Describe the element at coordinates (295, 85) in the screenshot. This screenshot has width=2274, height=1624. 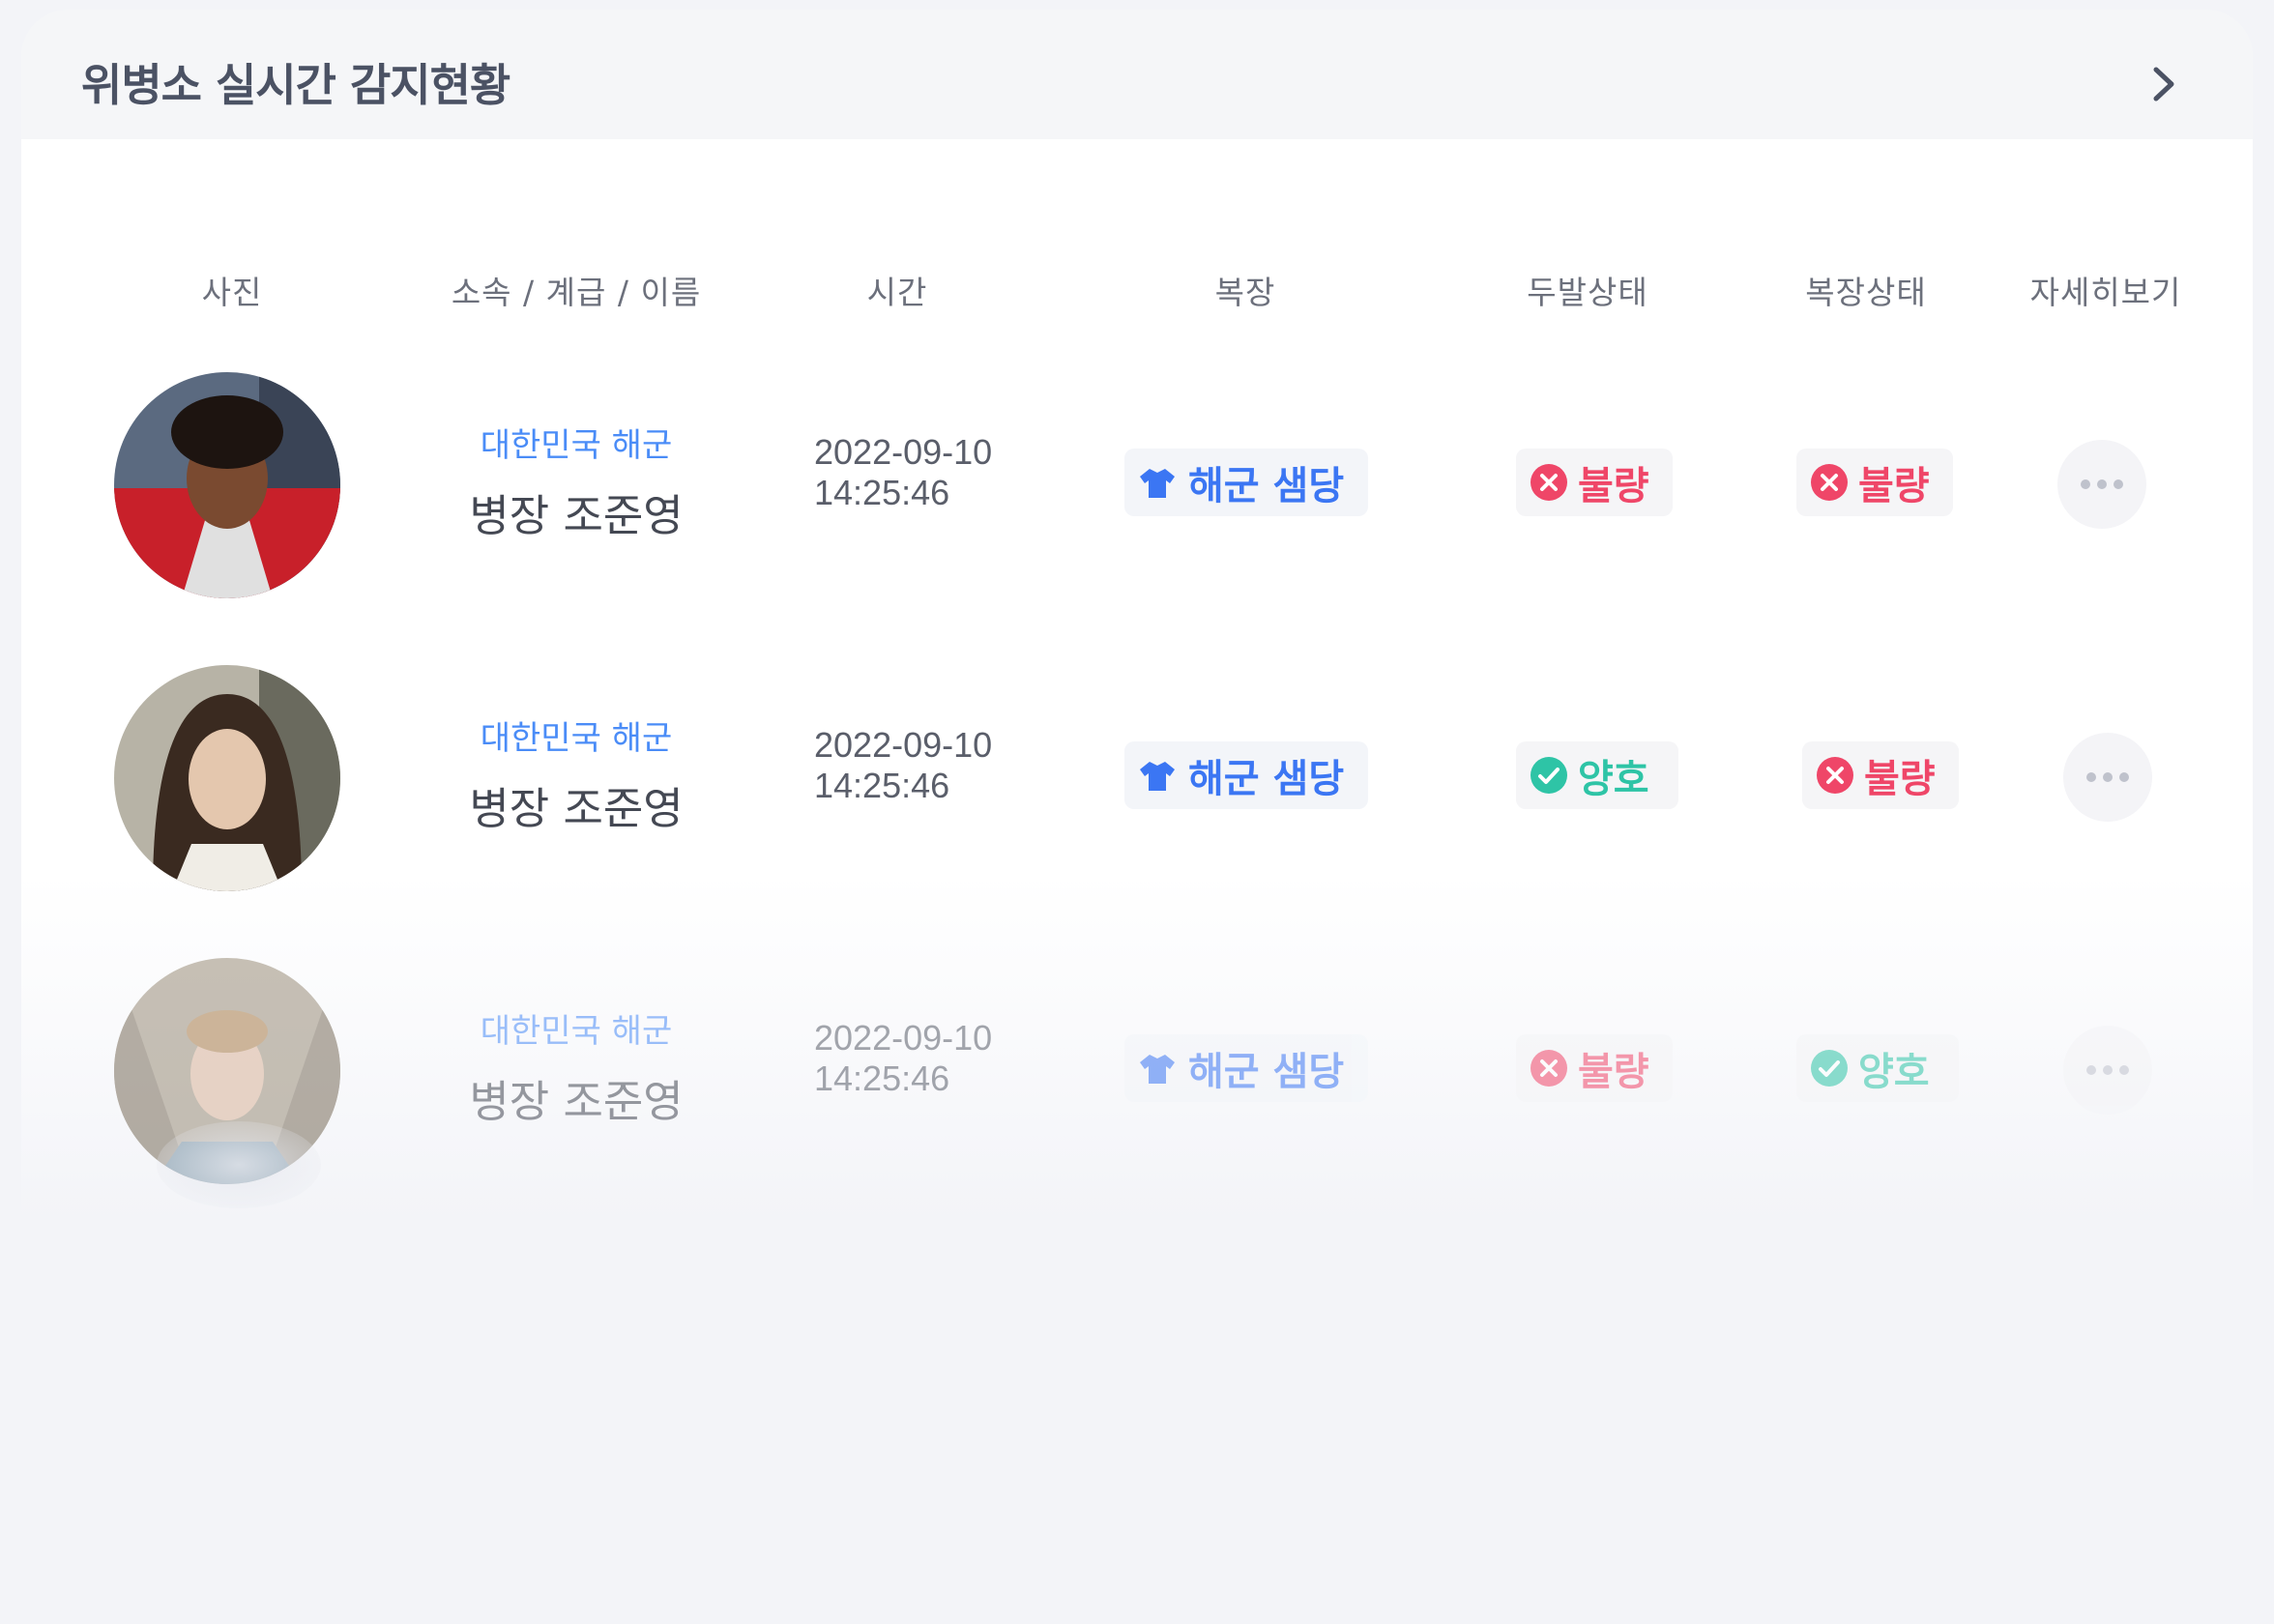
I see `card-title: 위병소 실시간 감지현황` at that location.